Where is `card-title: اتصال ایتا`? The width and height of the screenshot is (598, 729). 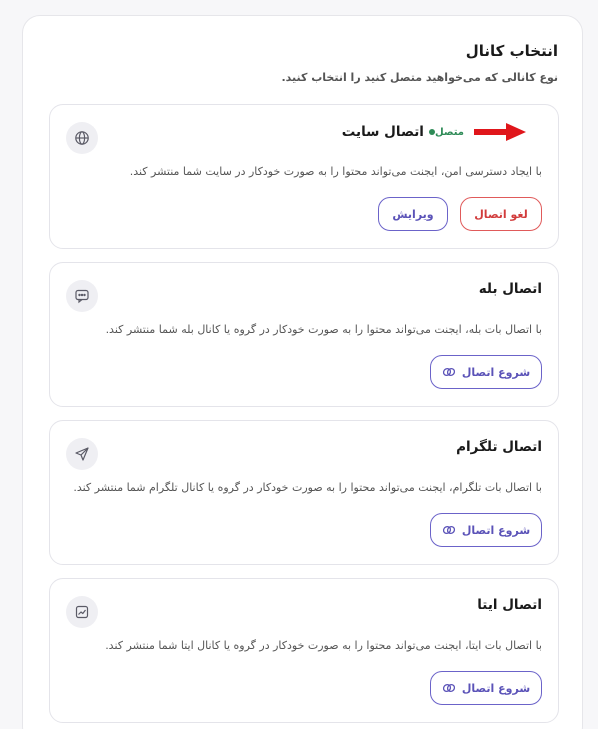 card-title: اتصال ایتا is located at coordinates (509, 605).